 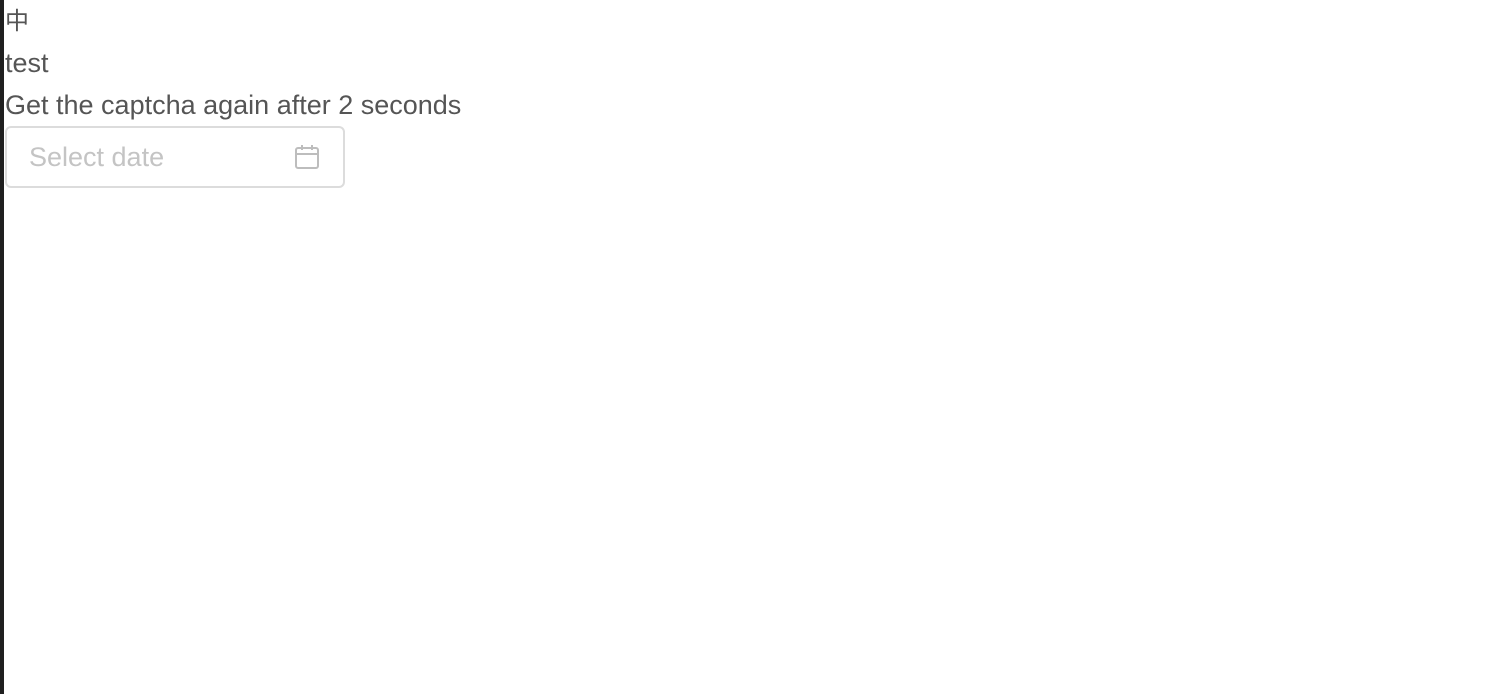 I want to click on date-picker, so click(x=175, y=157).